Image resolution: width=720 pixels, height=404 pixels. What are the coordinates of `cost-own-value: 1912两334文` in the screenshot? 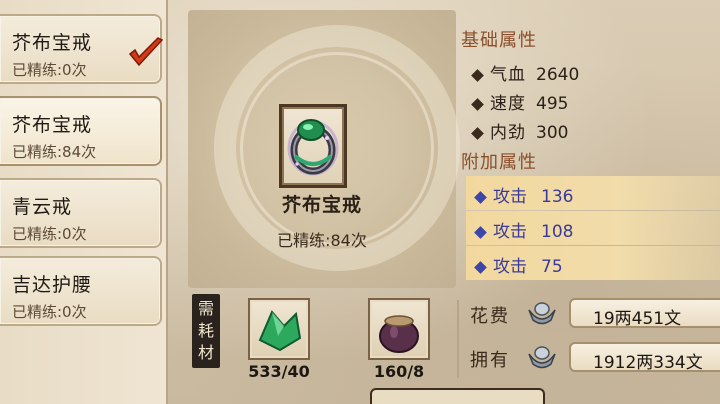 It's located at (644, 357).